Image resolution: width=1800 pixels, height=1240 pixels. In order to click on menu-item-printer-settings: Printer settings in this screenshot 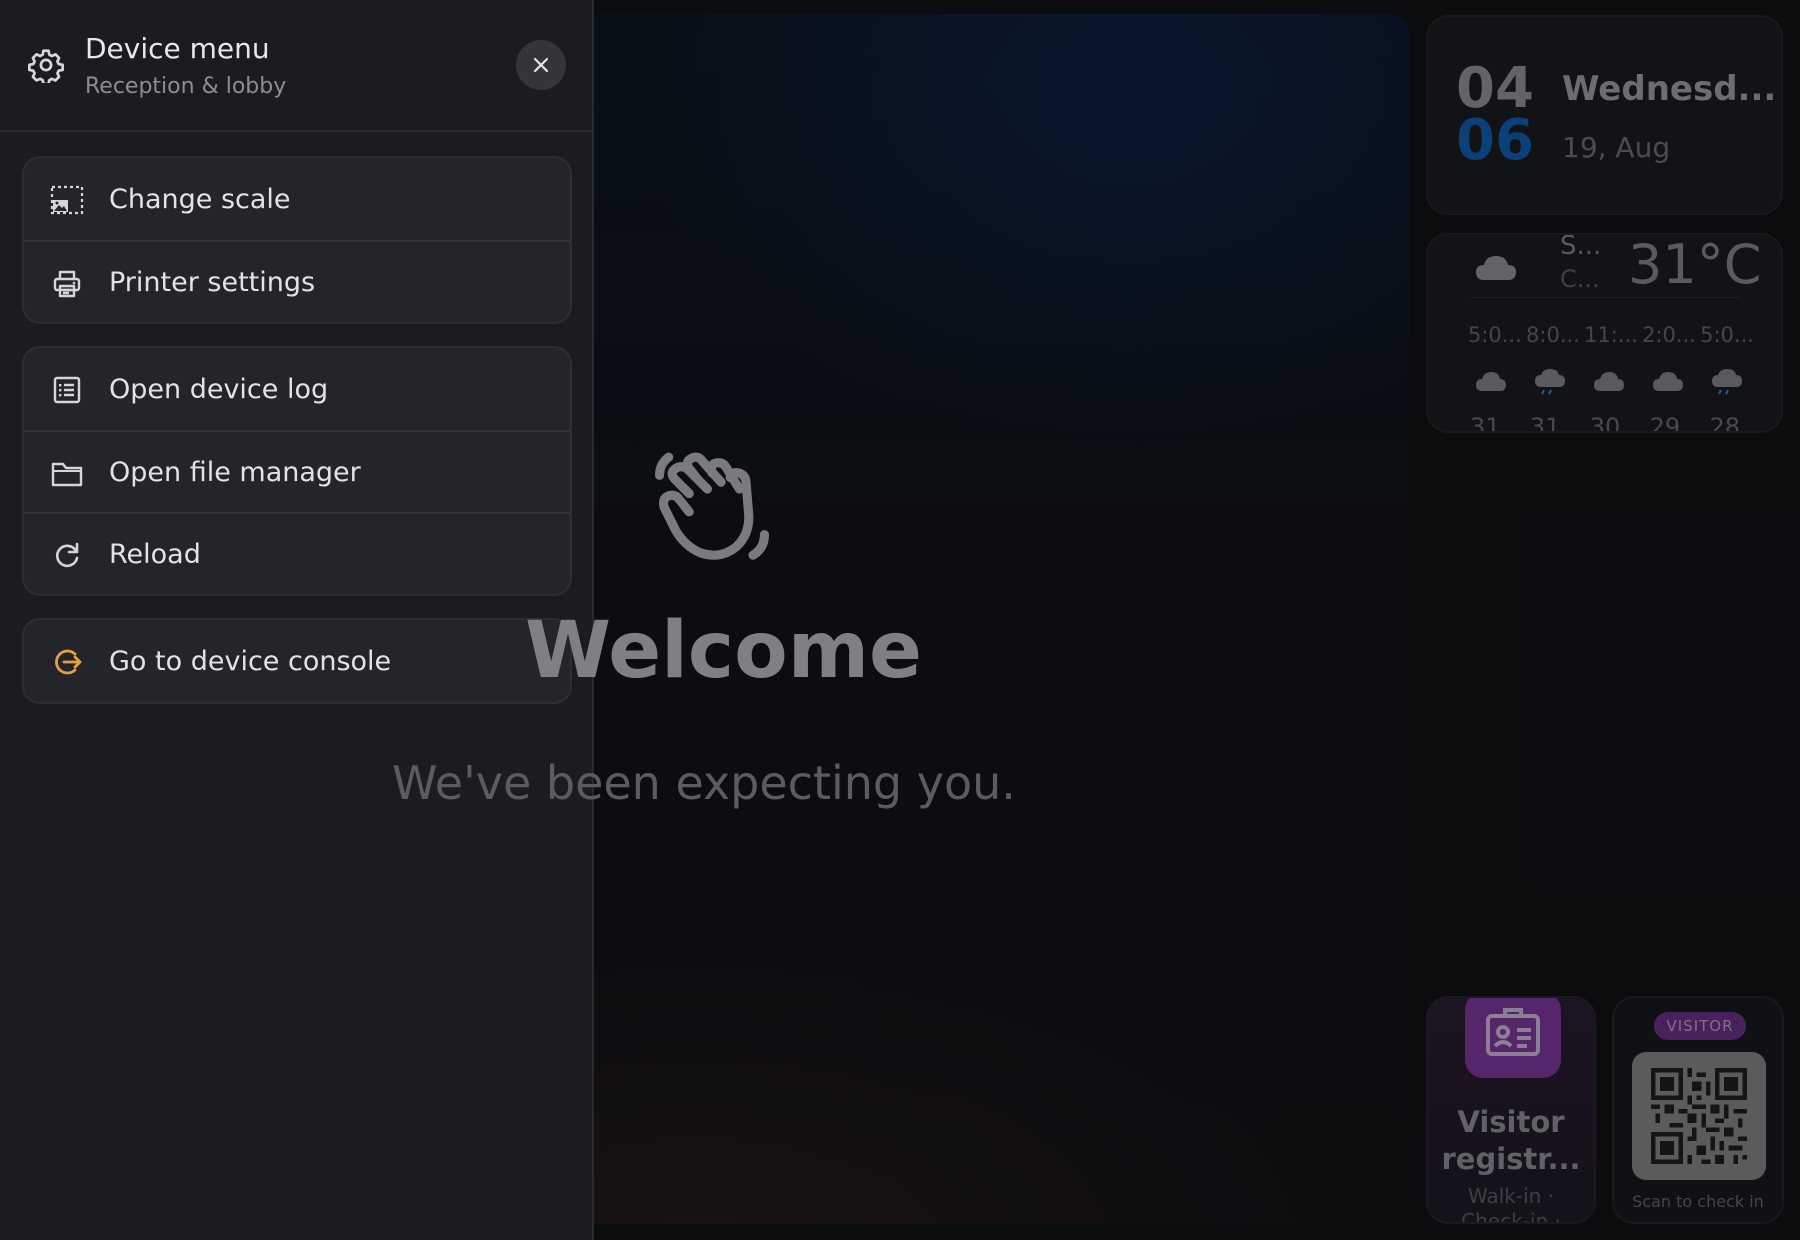, I will do `click(297, 281)`.